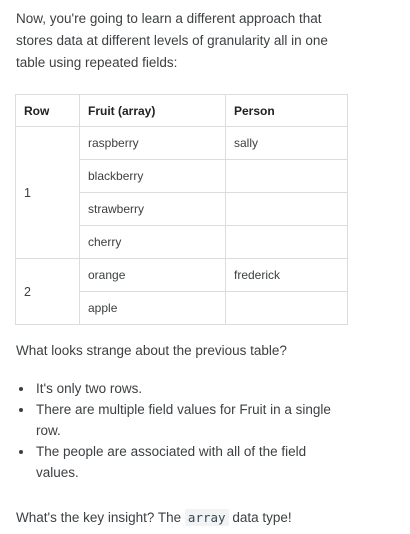 The width and height of the screenshot is (410, 534). I want to click on person-cell: frederick, so click(286, 275).